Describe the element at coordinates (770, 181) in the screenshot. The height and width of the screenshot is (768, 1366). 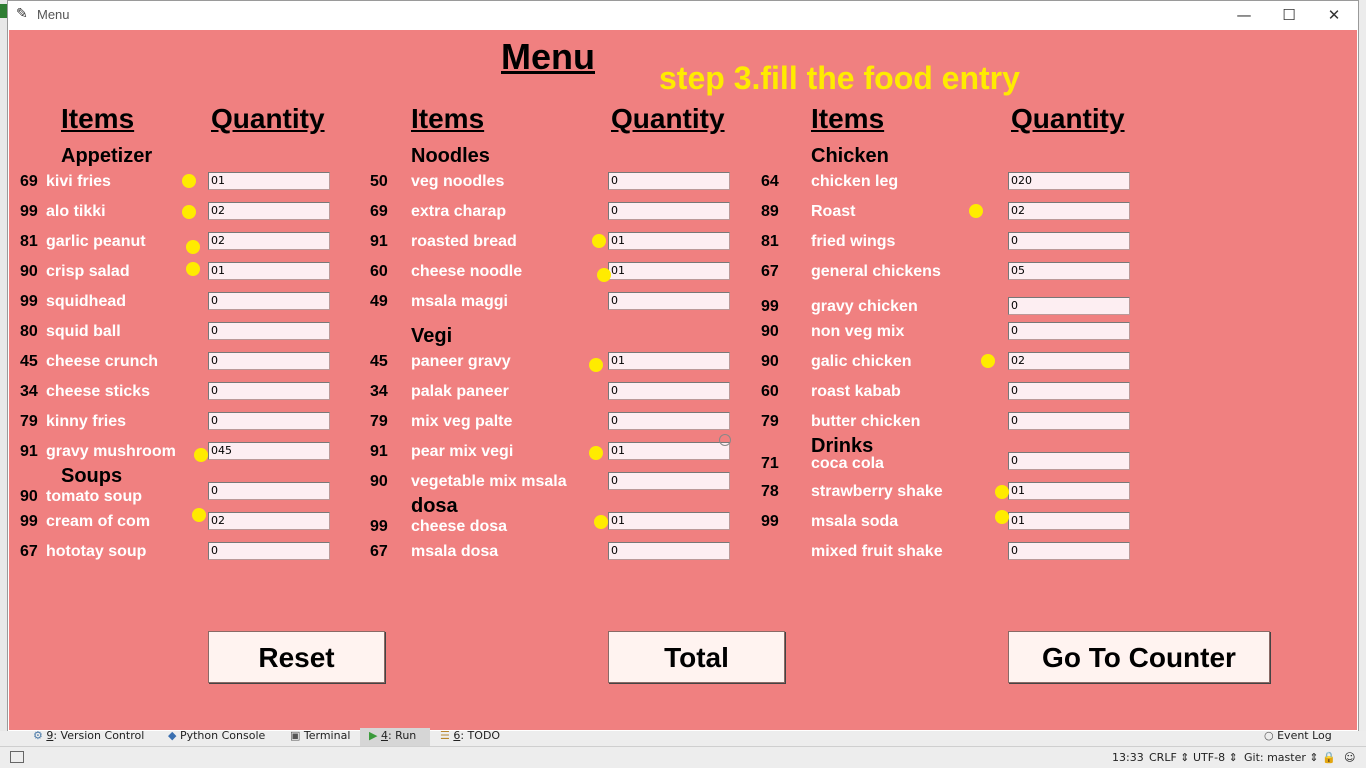
I see `item-price: 64` at that location.